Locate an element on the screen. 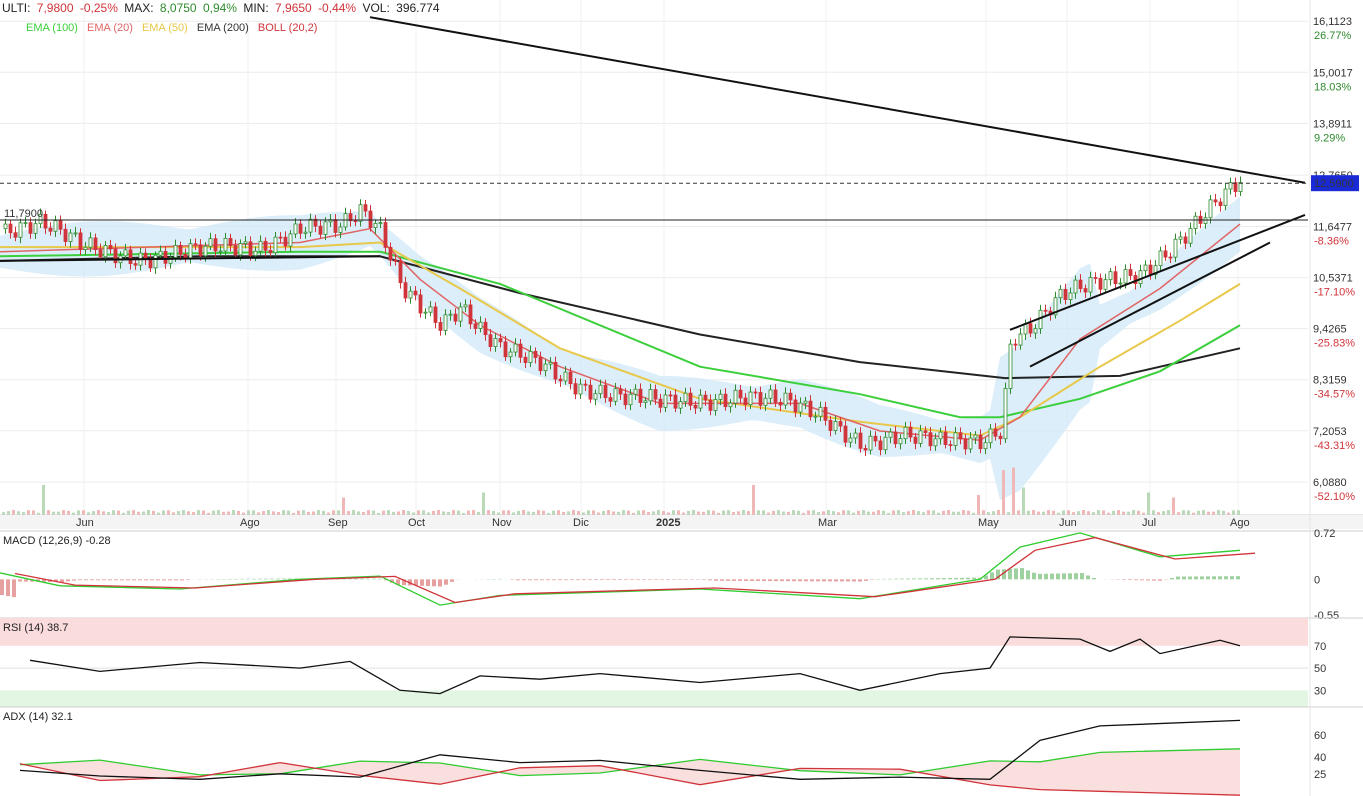 Image resolution: width=1363 pixels, height=796 pixels. macd-tick: 0 is located at coordinates (1317, 580).